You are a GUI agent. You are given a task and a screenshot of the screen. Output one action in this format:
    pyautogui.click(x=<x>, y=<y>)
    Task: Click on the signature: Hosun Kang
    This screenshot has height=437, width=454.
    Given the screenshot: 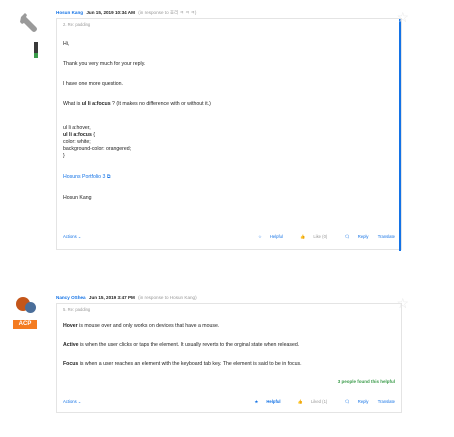 What is the action you would take?
    pyautogui.click(x=77, y=198)
    